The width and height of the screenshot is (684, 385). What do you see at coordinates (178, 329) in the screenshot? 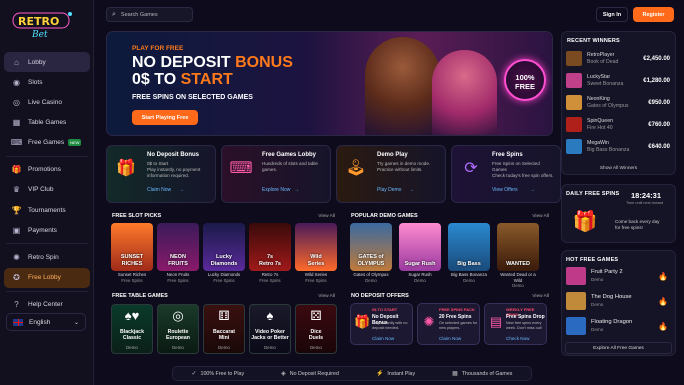
I see `table-game-tile: ◎ Roulette European Demo` at bounding box center [178, 329].